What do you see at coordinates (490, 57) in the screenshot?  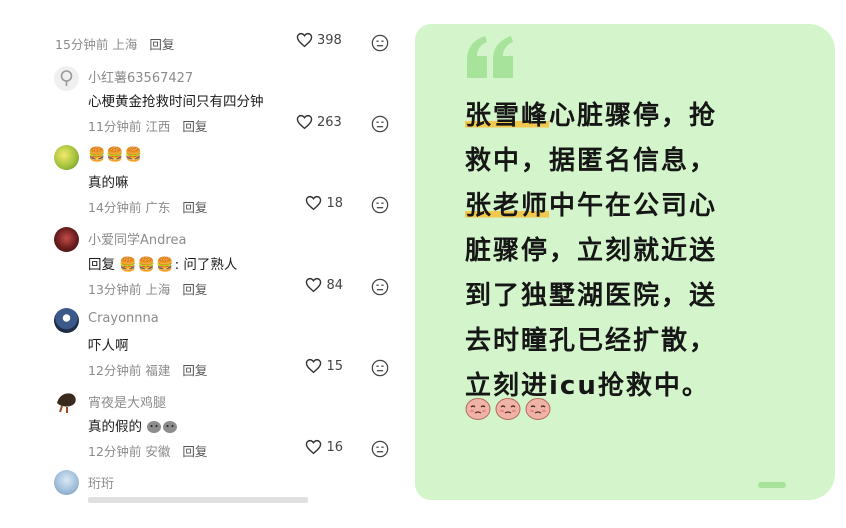 I see `quote-mark-icon` at bounding box center [490, 57].